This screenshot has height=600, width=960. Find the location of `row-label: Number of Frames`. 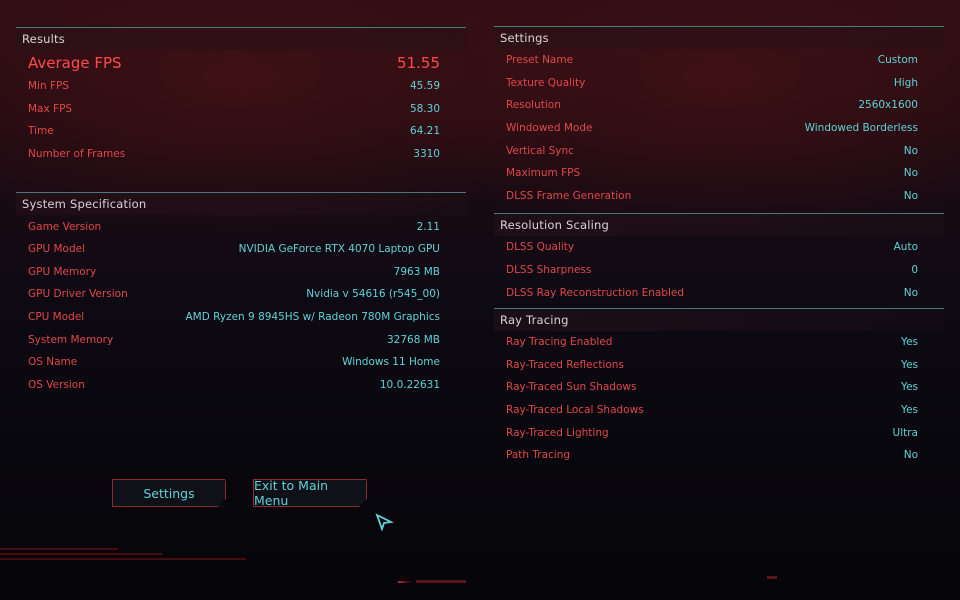

row-label: Number of Frames is located at coordinates (77, 154).